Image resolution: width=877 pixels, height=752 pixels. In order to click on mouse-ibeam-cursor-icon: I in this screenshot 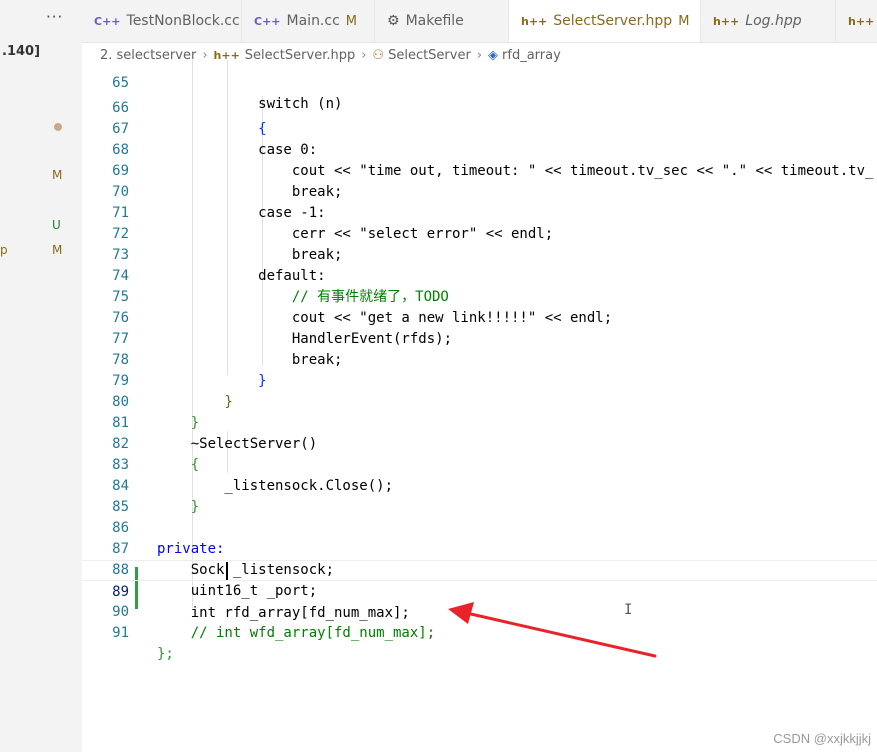, I will do `click(628, 610)`.